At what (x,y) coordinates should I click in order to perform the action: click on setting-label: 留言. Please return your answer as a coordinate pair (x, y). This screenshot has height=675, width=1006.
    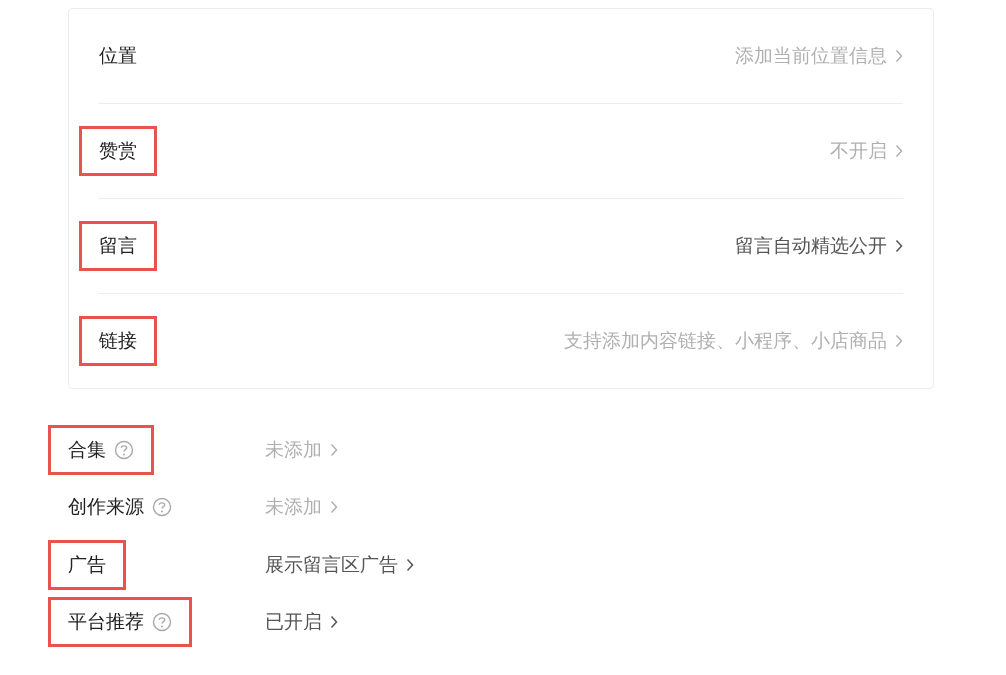
    Looking at the image, I should click on (118, 245).